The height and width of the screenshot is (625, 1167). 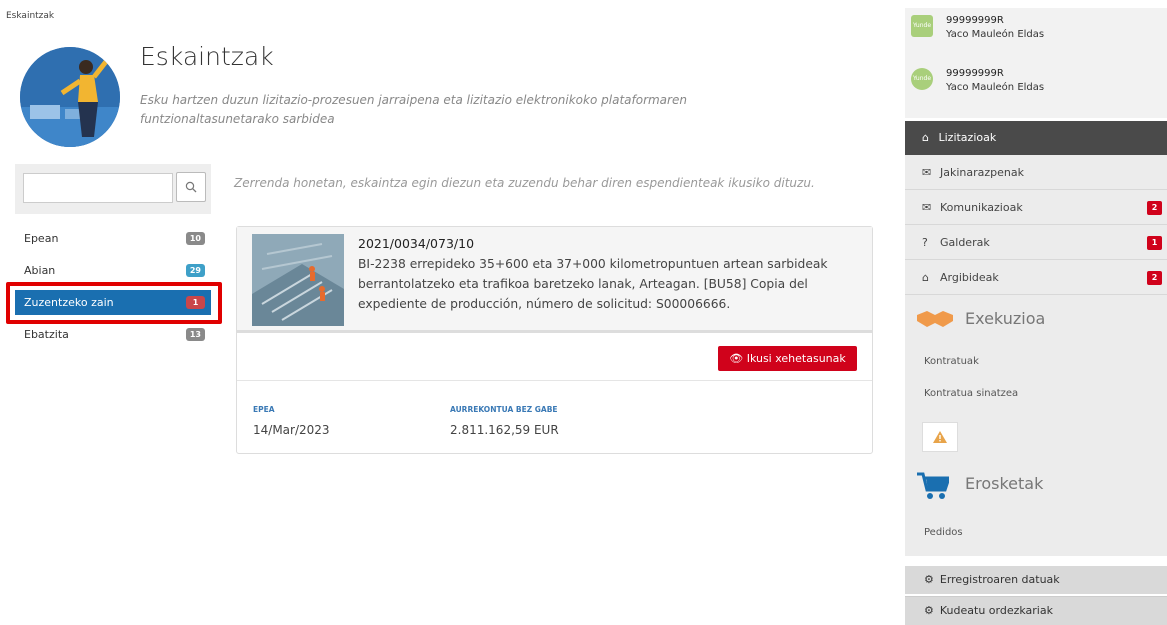 I want to click on status-item-ebatzita: Ebatzita 13, so click(x=113, y=334).